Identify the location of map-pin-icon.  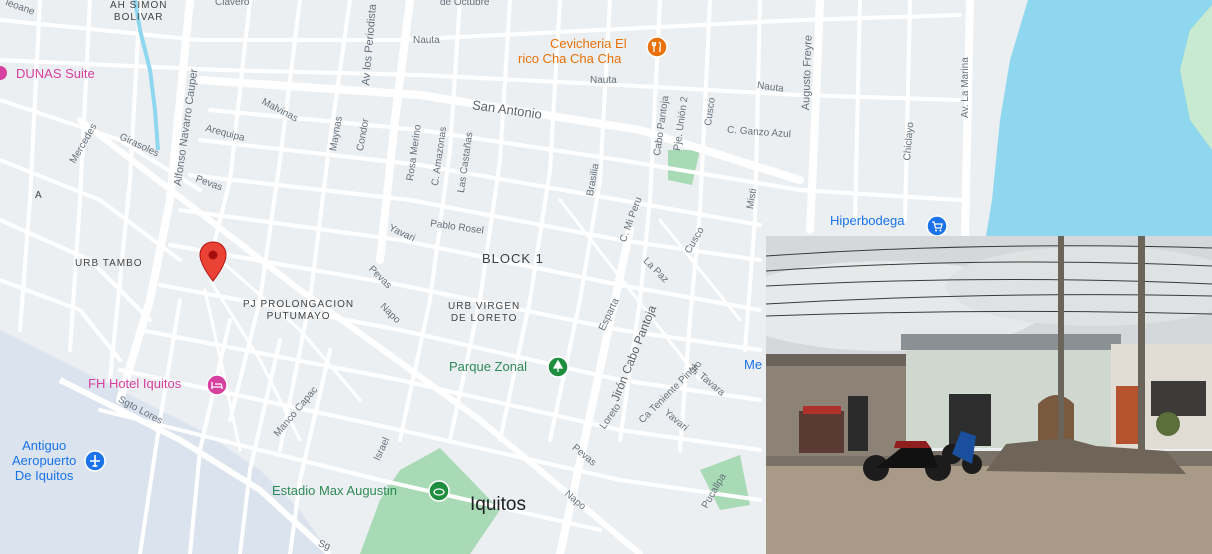
(213, 262).